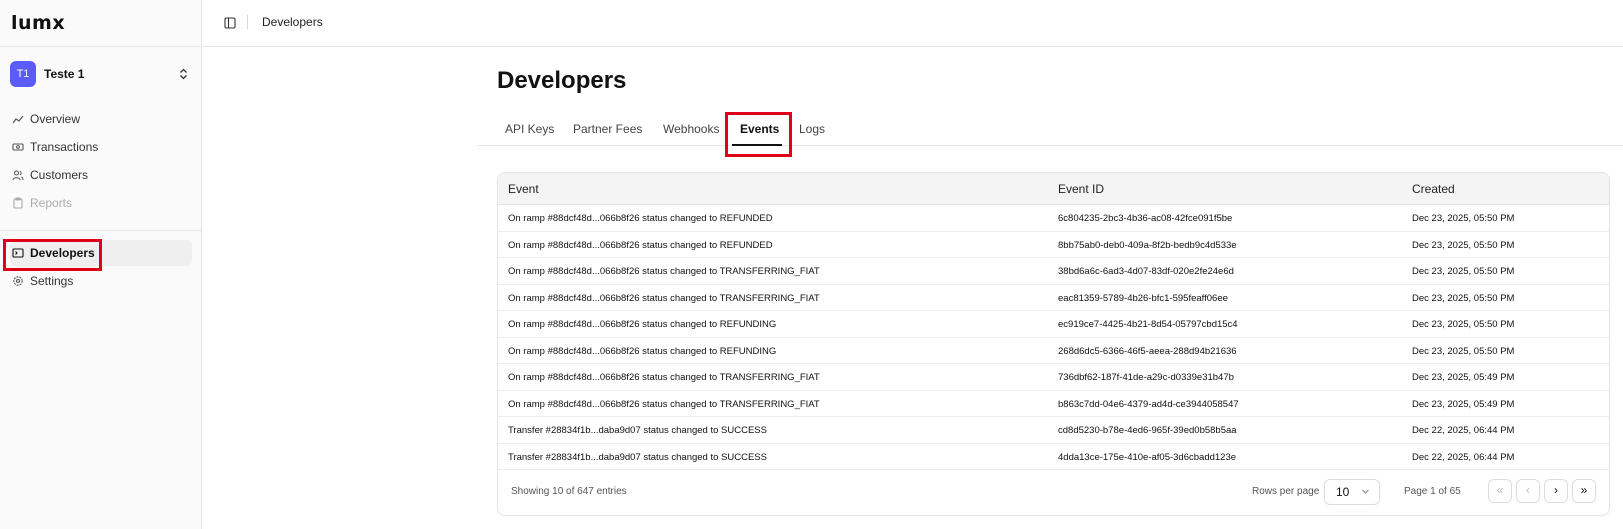 This screenshot has height=529, width=1623. I want to click on sidebar-divider, so click(101, 230).